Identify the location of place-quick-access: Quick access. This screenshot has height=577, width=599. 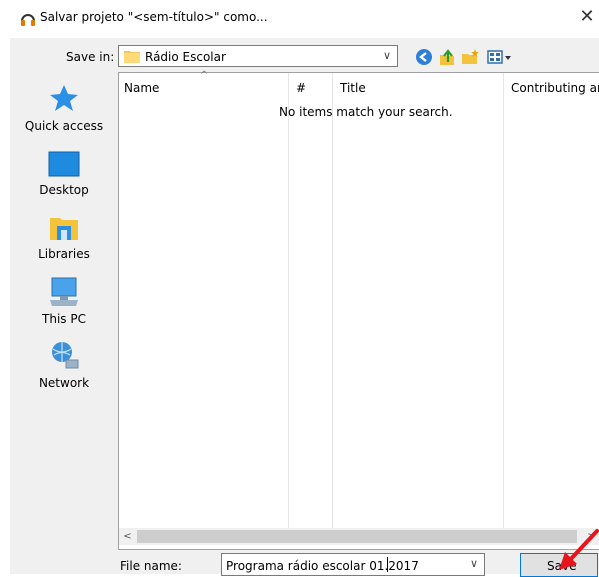
(64, 109).